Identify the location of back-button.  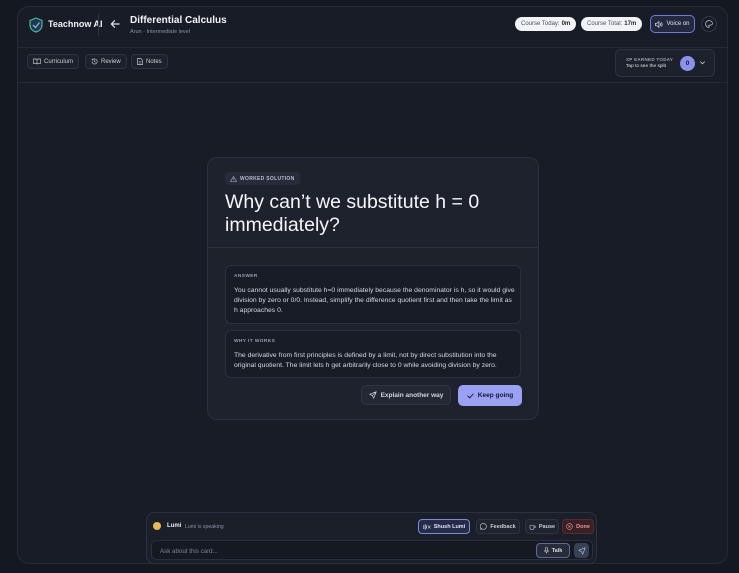
(115, 24).